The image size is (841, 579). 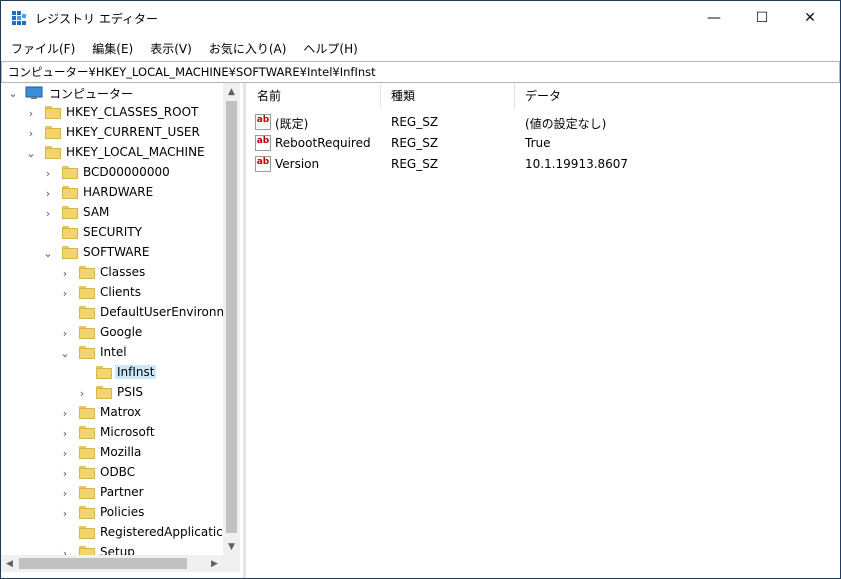 What do you see at coordinates (292, 124) in the screenshot?
I see `value-name: (既定)` at bounding box center [292, 124].